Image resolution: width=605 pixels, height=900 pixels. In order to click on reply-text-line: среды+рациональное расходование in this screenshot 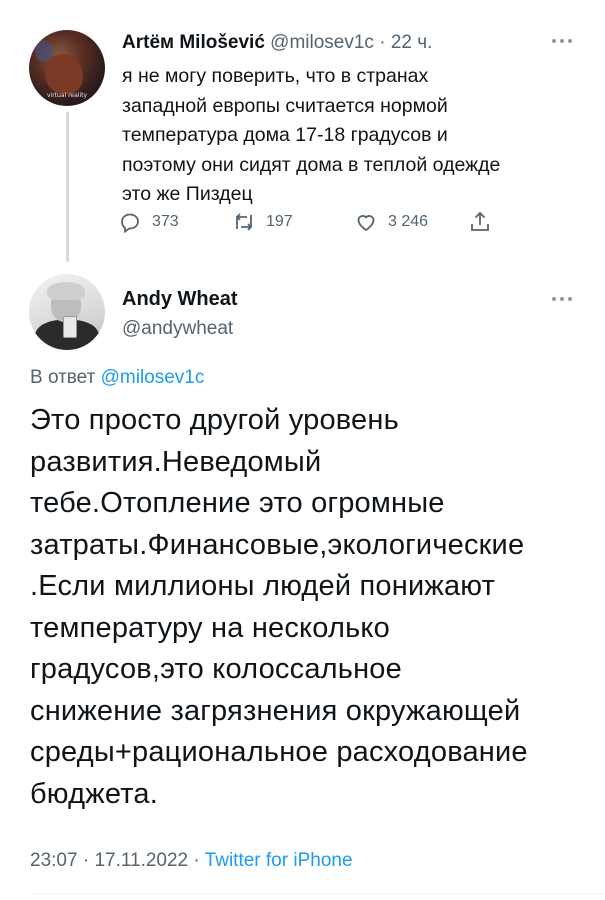, I will do `click(279, 752)`.